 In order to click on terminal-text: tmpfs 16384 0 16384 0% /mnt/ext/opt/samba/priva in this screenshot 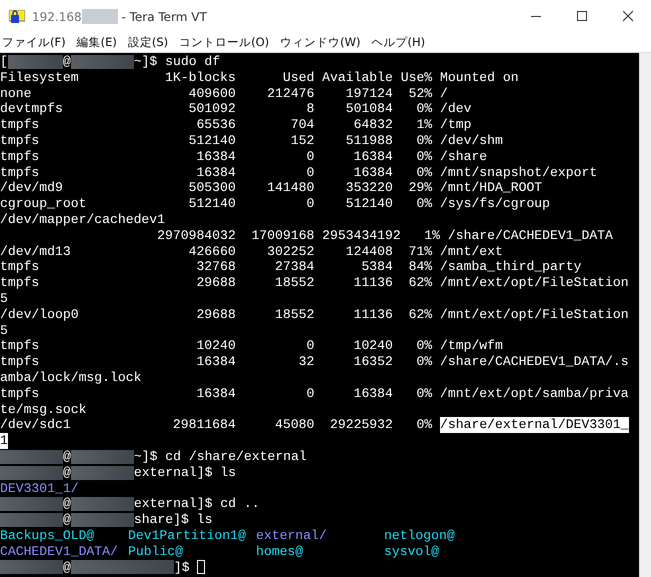, I will do `click(314, 394)`.